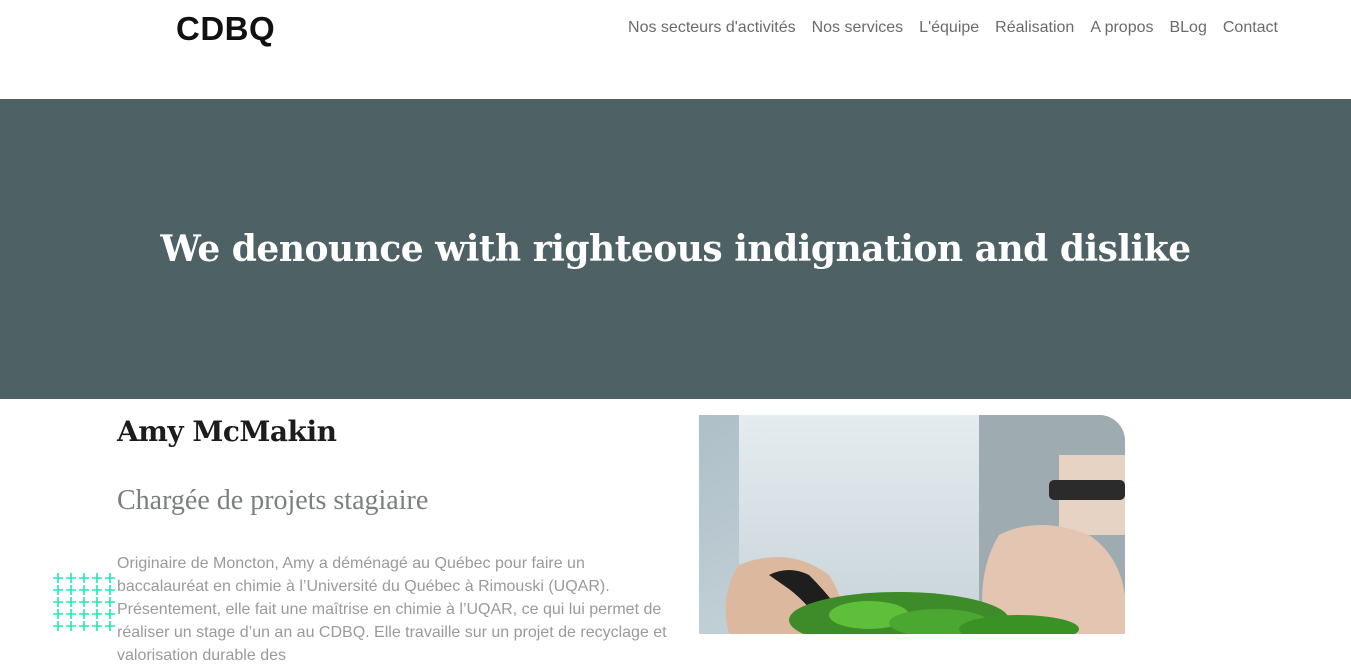 This screenshot has height=667, width=1351. Describe the element at coordinates (85, 602) in the screenshot. I see `plus-pattern-icon` at that location.